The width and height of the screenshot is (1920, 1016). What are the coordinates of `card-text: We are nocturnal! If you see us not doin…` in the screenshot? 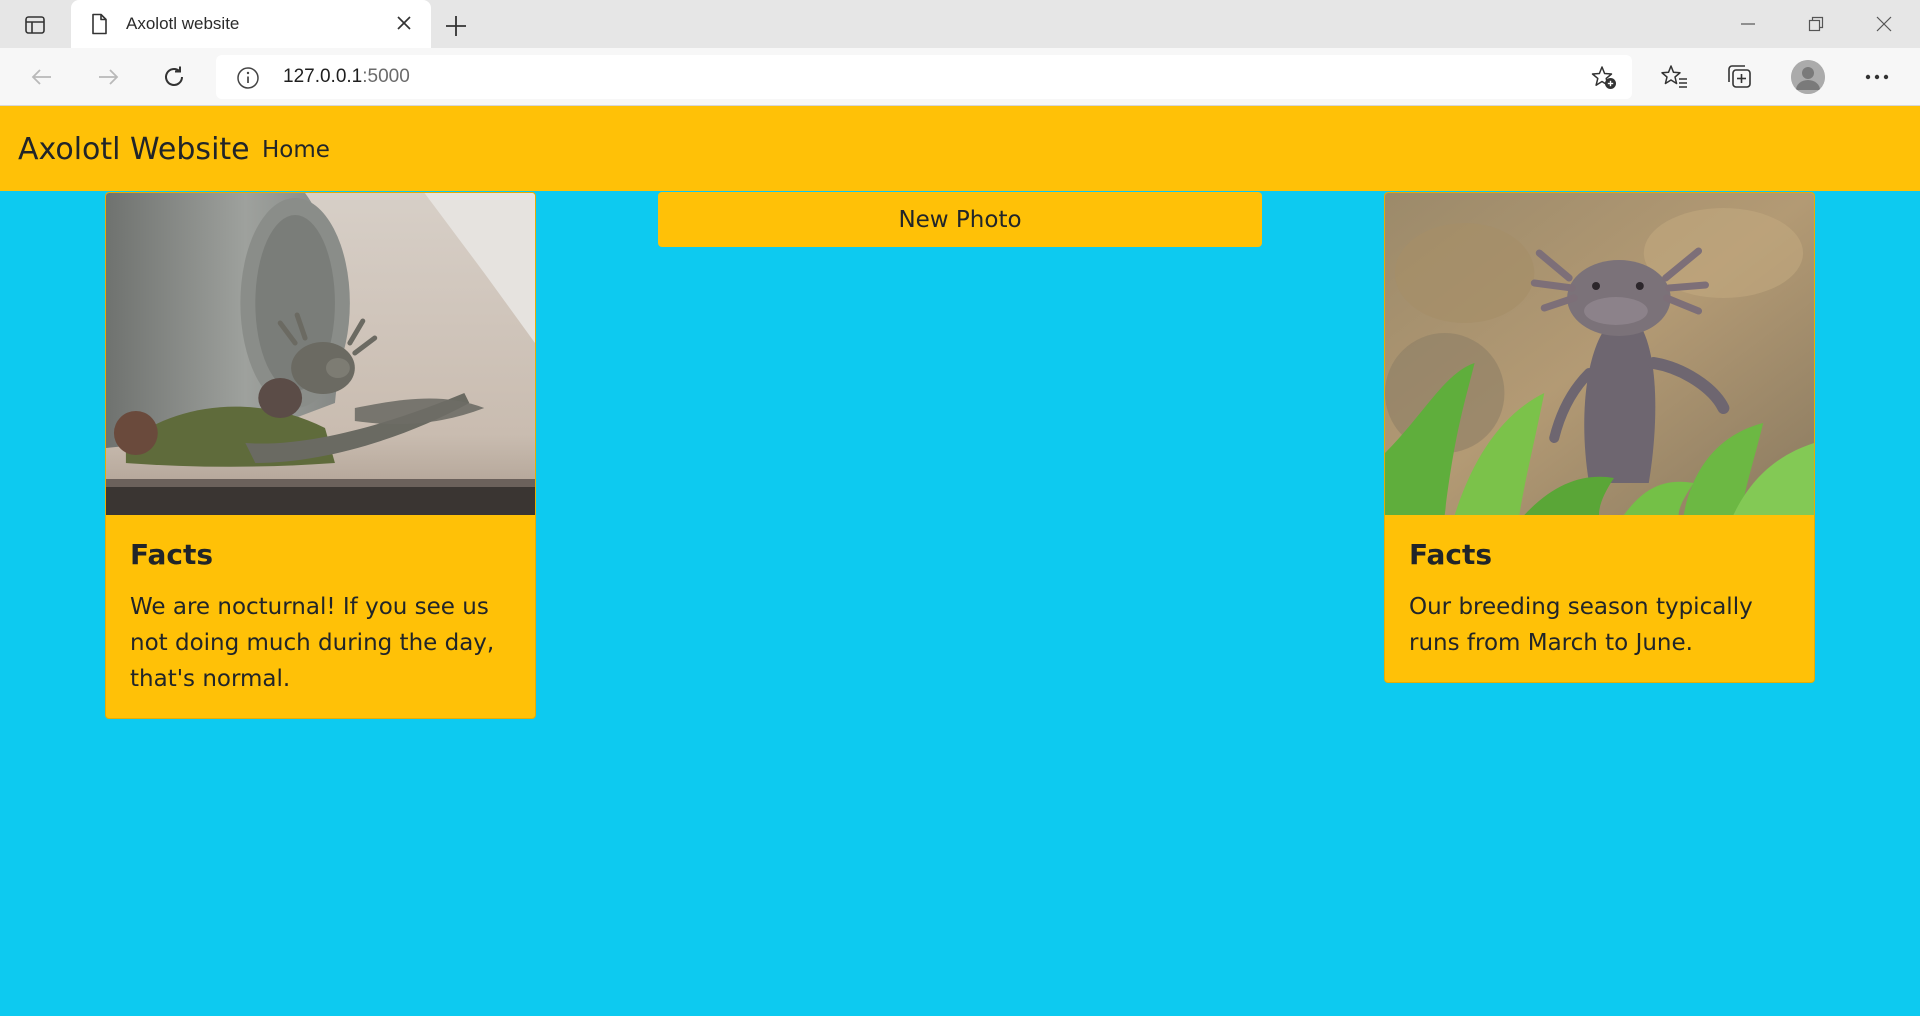 It's located at (312, 643).